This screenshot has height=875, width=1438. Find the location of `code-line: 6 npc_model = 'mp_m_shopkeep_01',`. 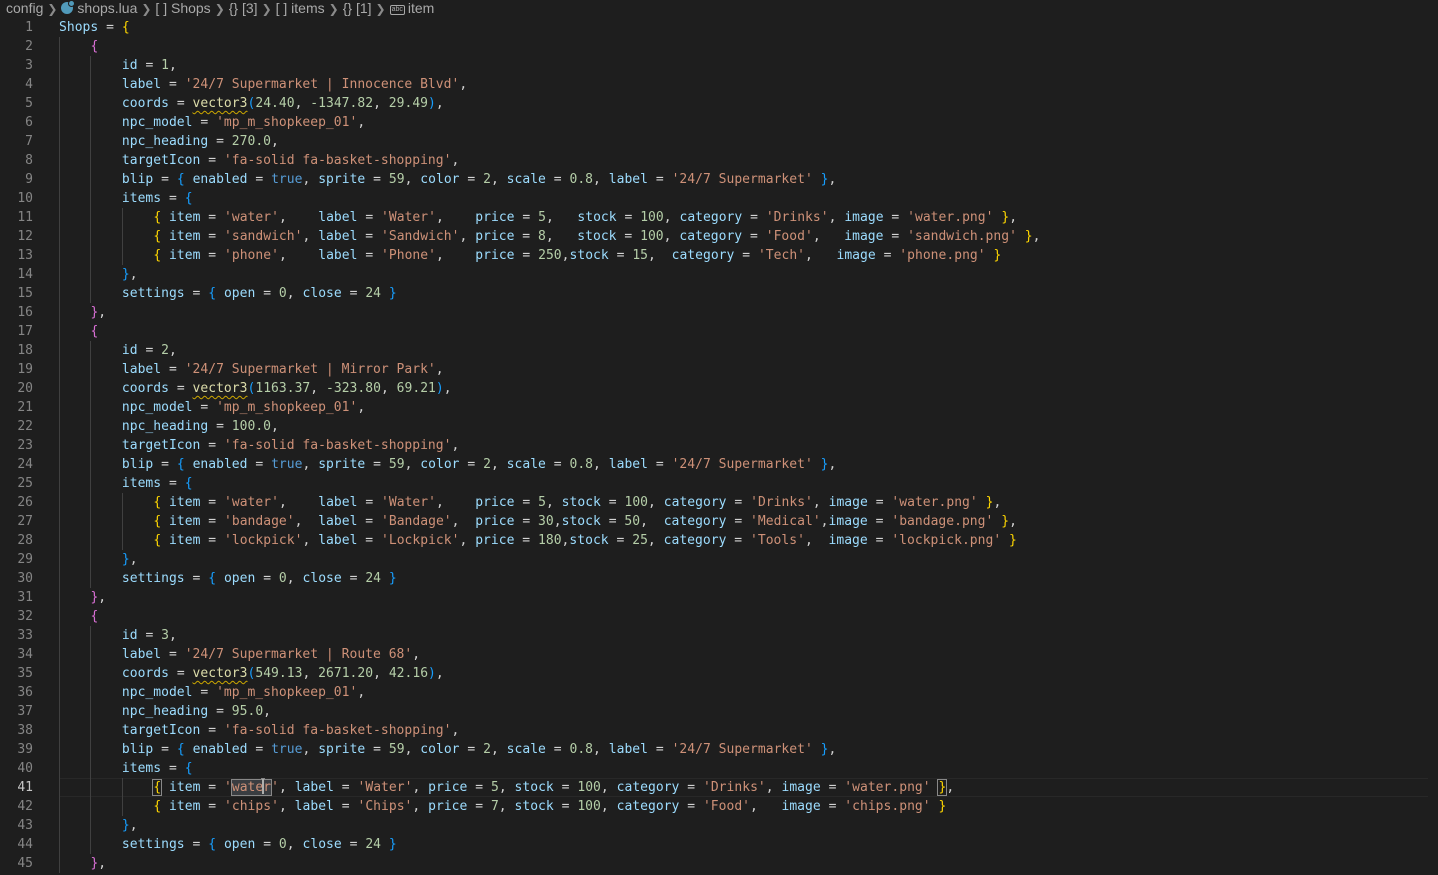

code-line: 6 npc_model = 'mp_m_shopkeep_01', is located at coordinates (719, 122).